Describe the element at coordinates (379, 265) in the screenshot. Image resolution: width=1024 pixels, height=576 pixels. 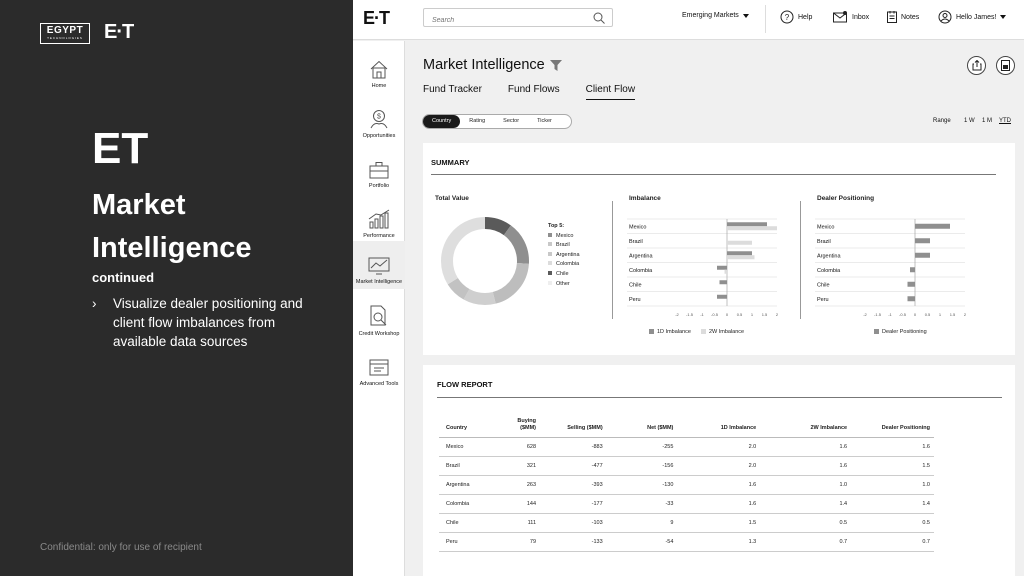
I see `sidebar-item-market-intelligence: Market Intelligence` at that location.